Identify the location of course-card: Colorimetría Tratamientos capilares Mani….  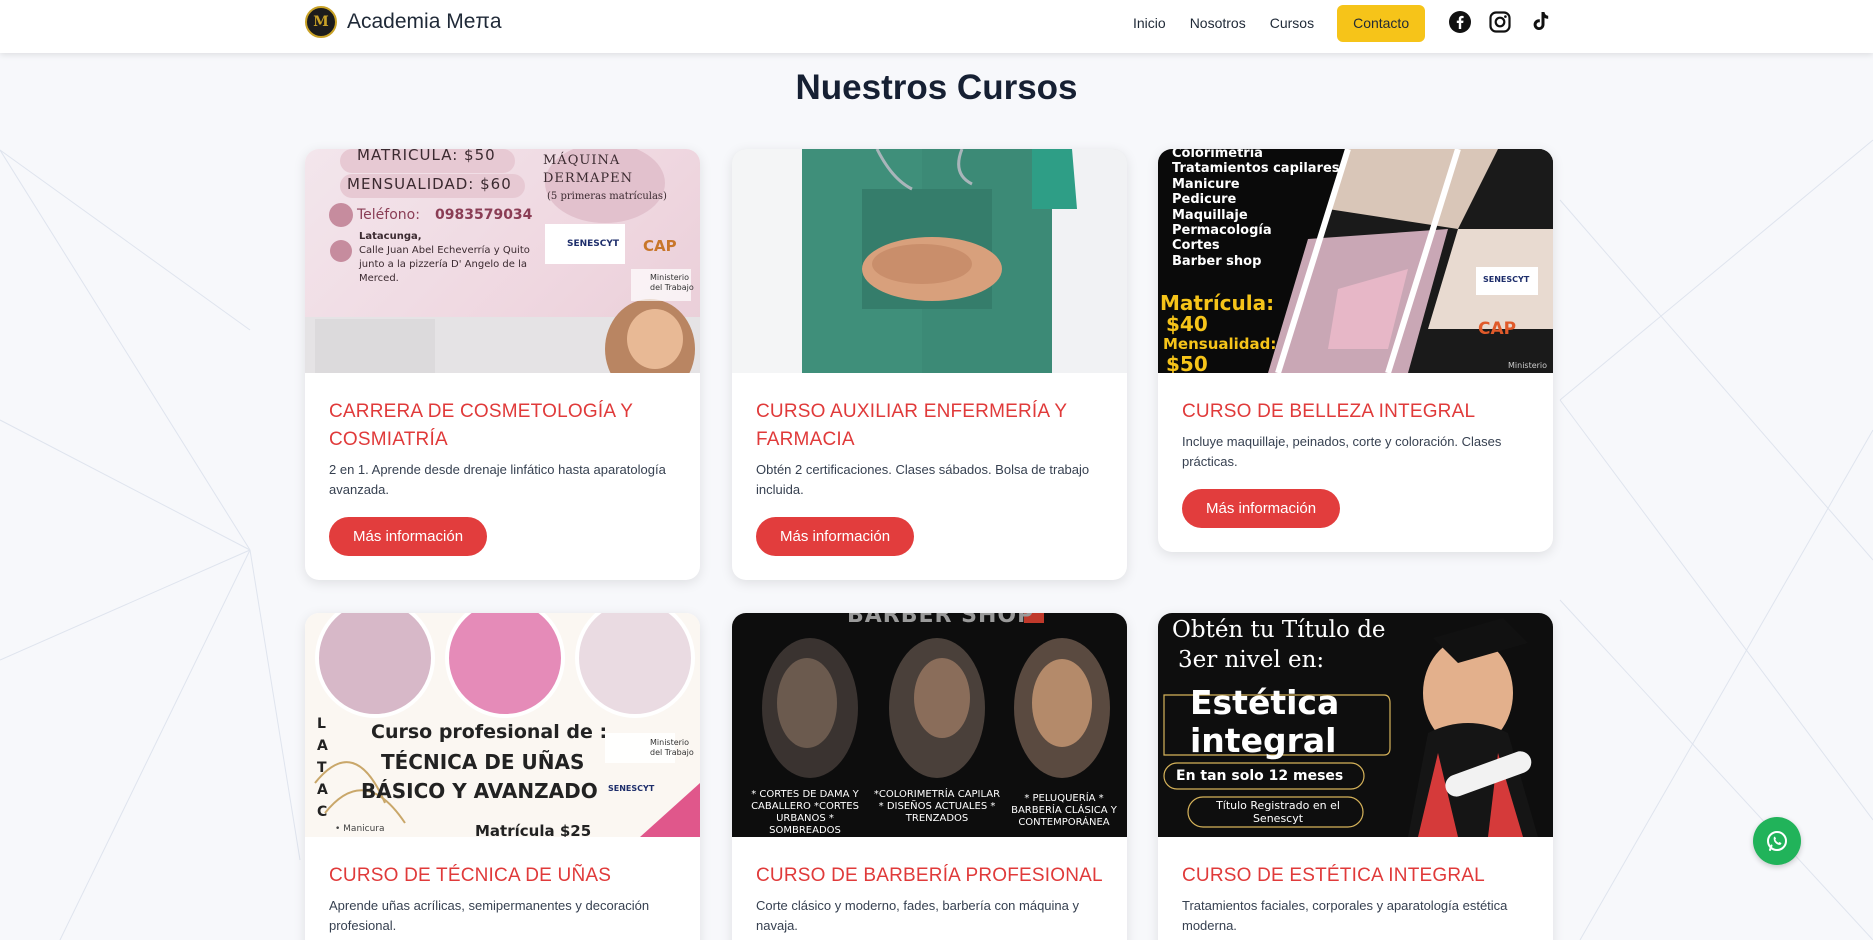
(1355, 350).